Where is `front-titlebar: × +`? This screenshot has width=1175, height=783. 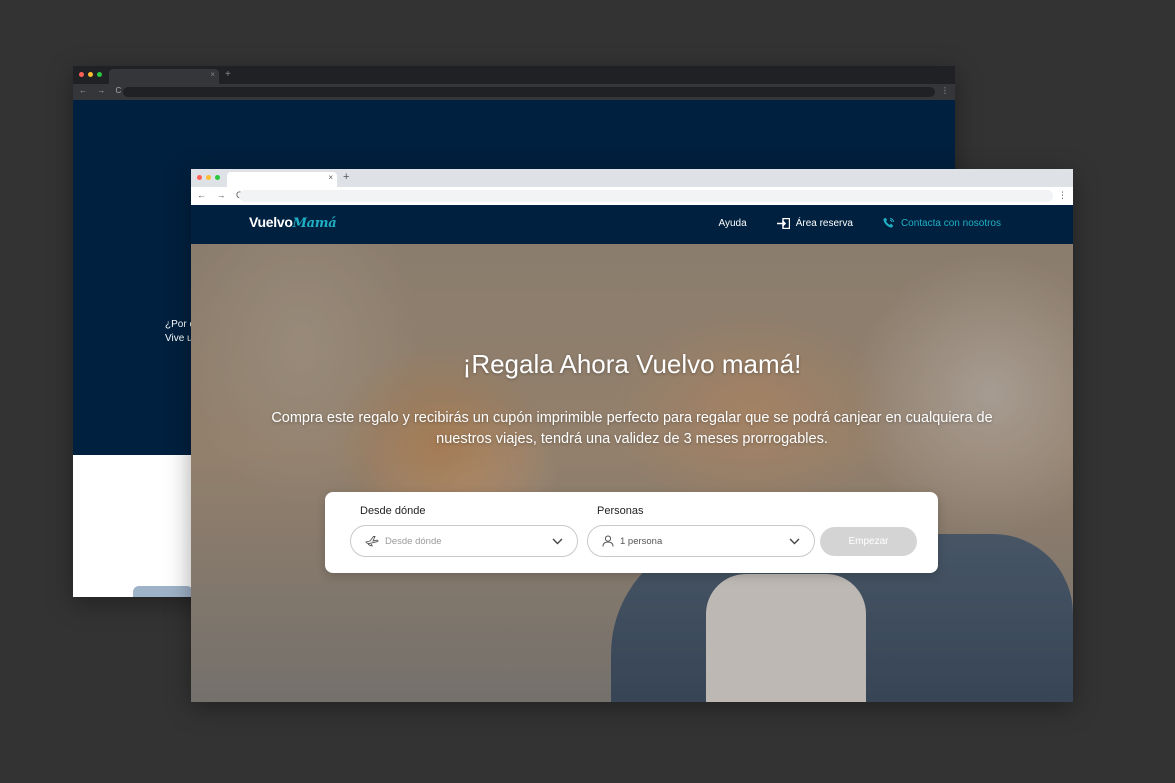 front-titlebar: × + is located at coordinates (632, 178).